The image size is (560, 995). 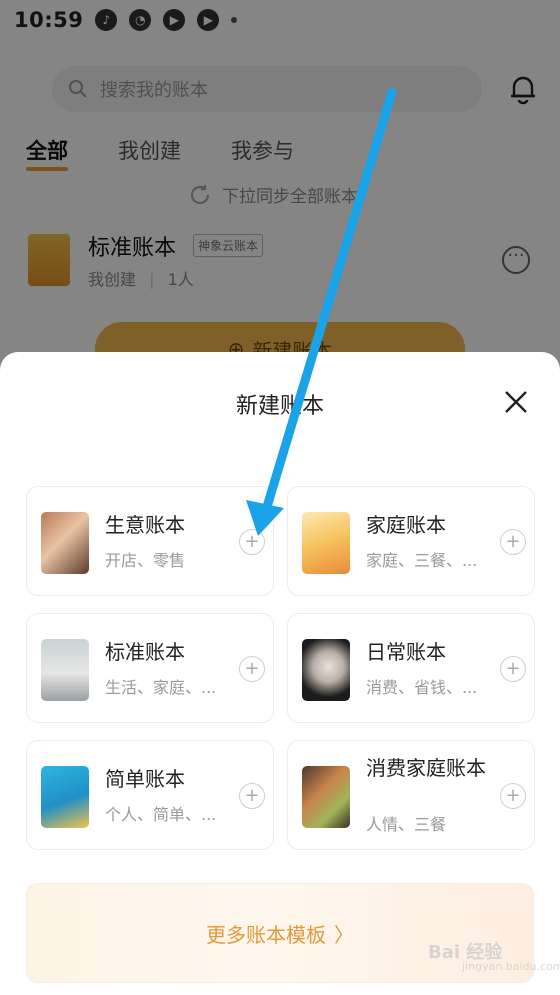 What do you see at coordinates (65, 670) in the screenshot?
I see `standard-cover-image` at bounding box center [65, 670].